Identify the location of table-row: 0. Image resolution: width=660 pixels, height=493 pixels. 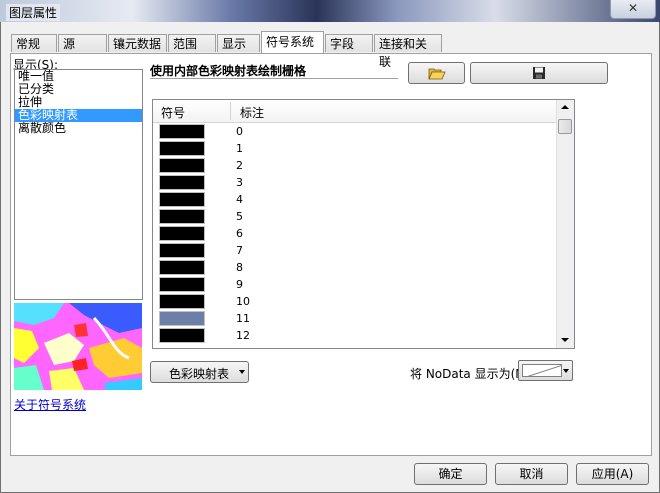
(354, 131).